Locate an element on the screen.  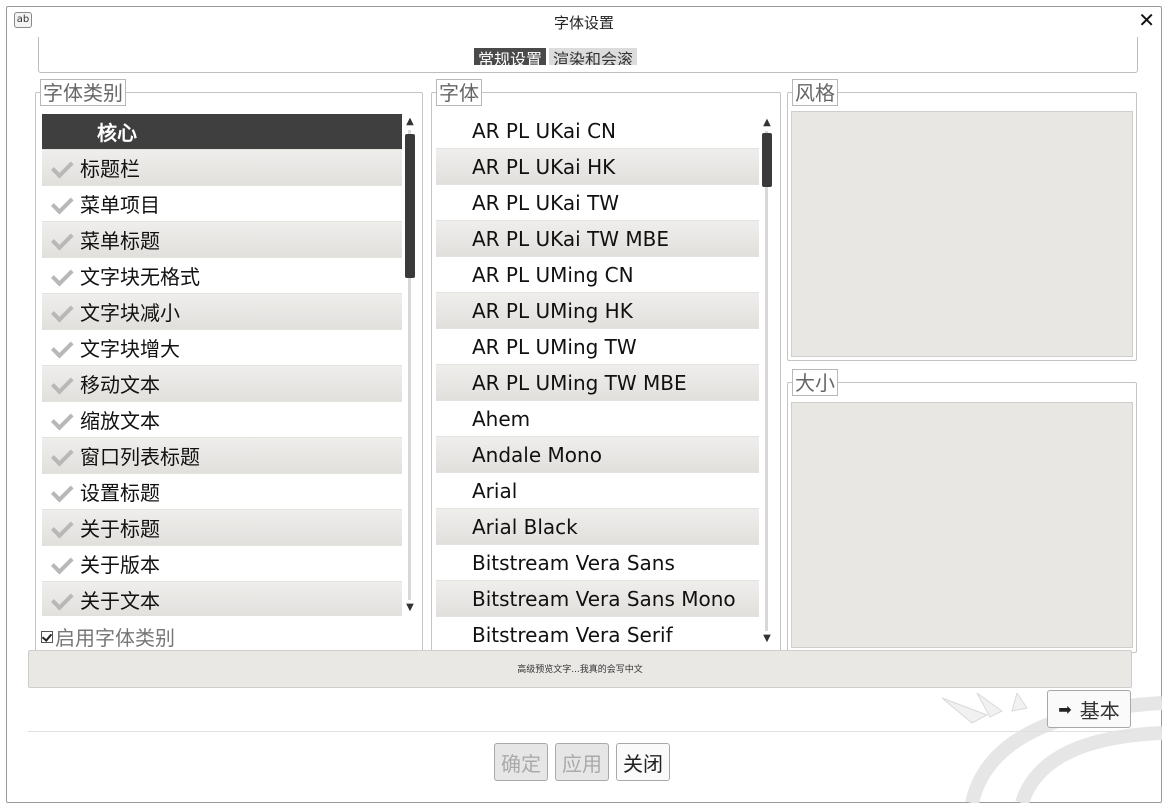
font-item-label: Bitstream Vera Sans is located at coordinates (573, 562).